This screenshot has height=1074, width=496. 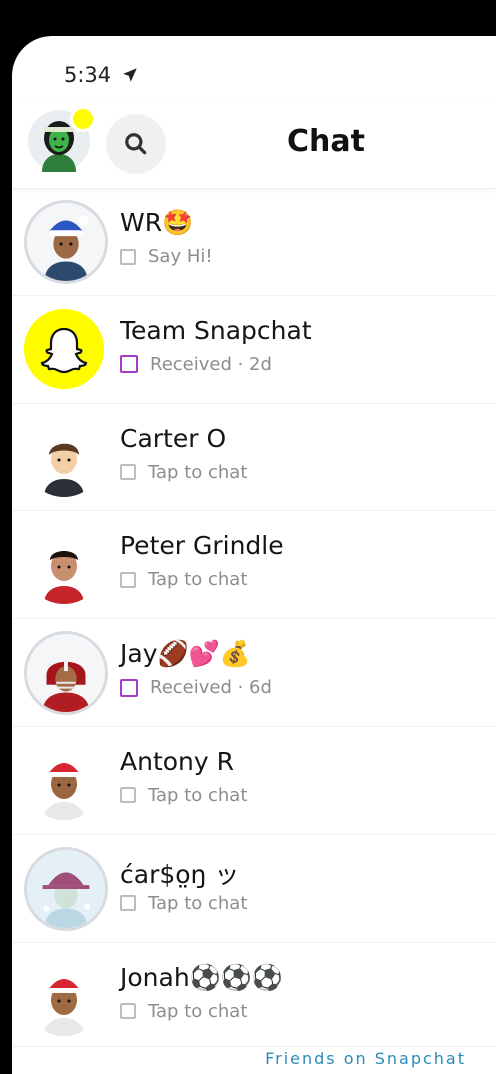 I want to click on chat-row: Peter Grindle Tap to chat, so click(x=254, y=565).